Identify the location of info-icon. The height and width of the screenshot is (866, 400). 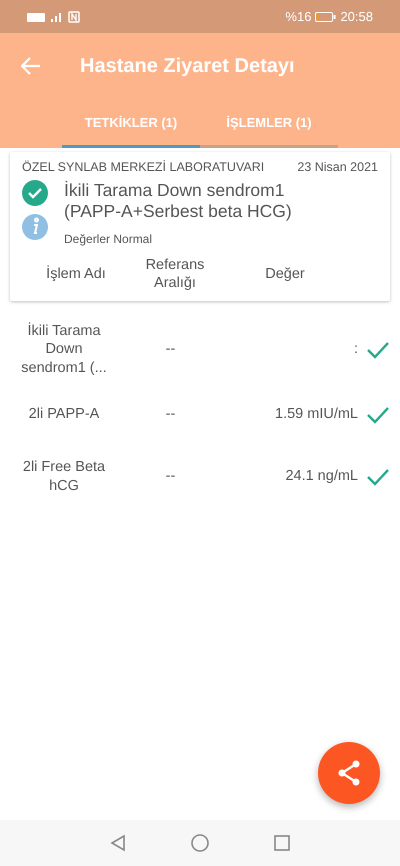
(35, 227).